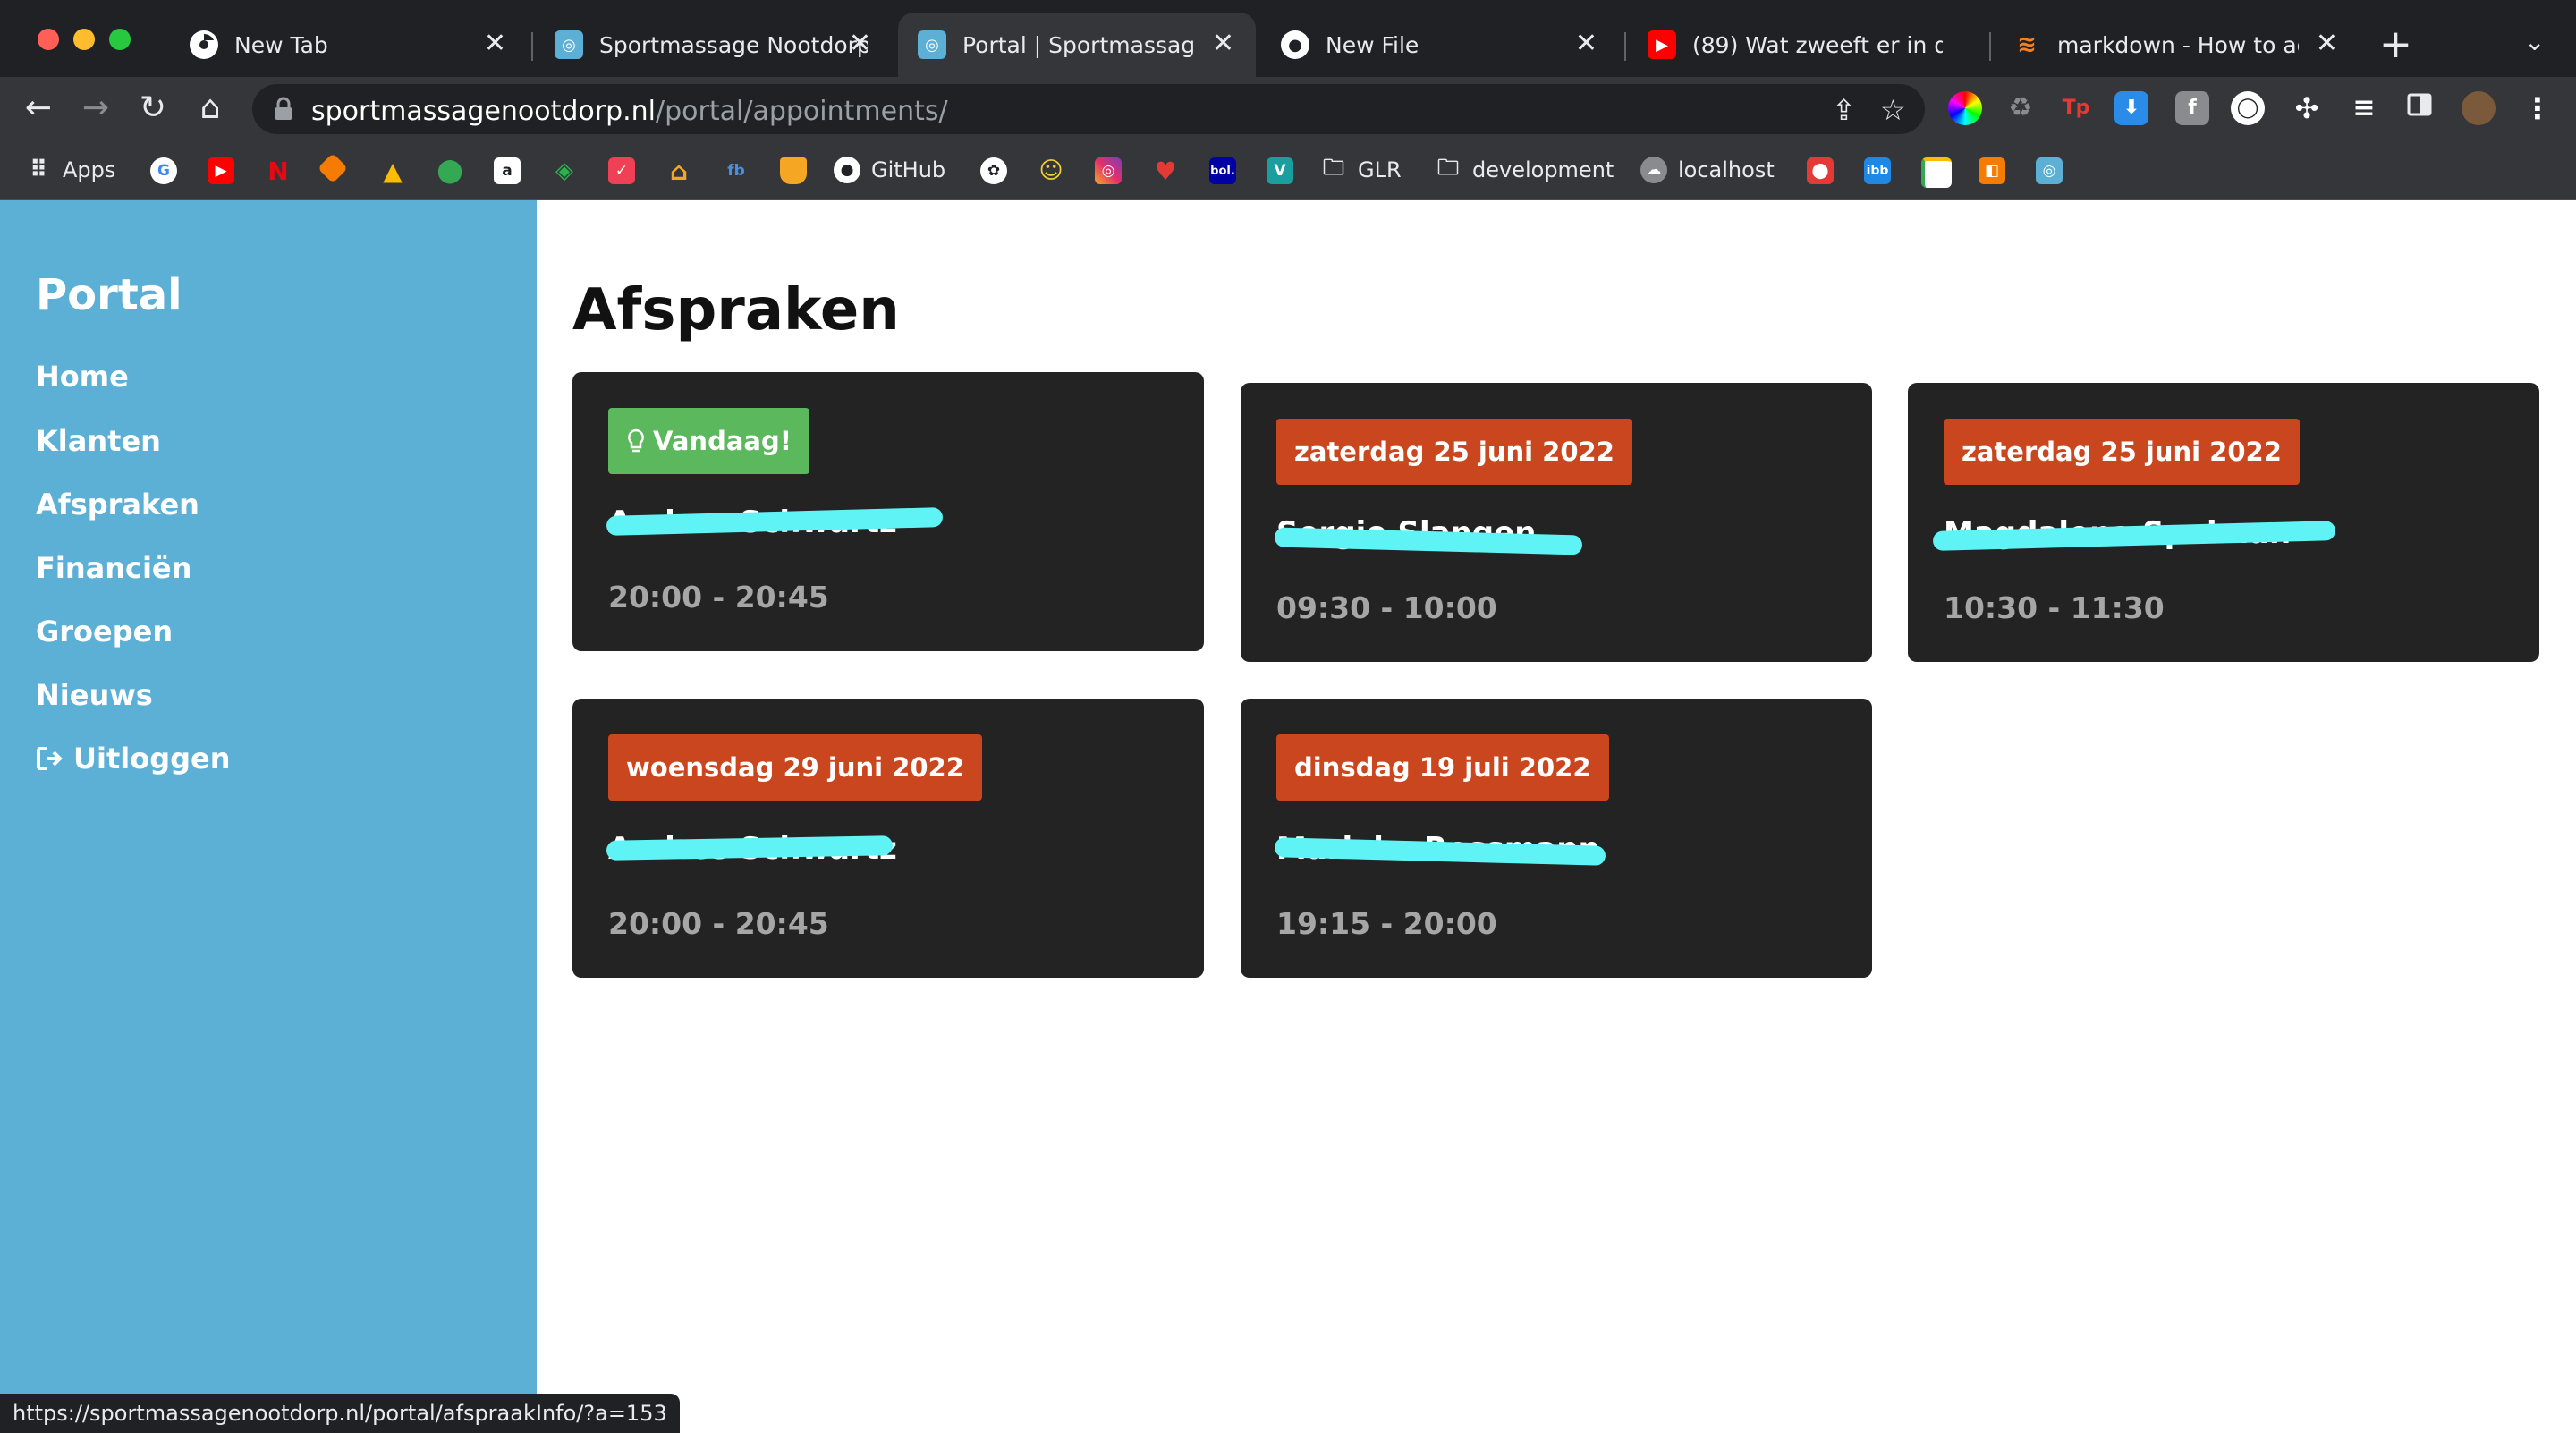 The image size is (2576, 1433). What do you see at coordinates (2248, 108) in the screenshot?
I see `circle-extension-icon: ◯` at bounding box center [2248, 108].